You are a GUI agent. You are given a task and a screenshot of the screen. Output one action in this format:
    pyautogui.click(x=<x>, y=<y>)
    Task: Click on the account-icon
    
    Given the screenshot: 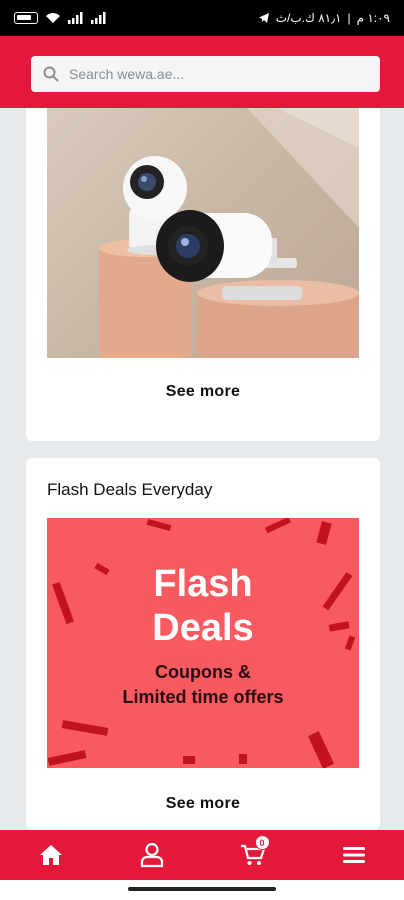 What is the action you would take?
    pyautogui.click(x=151, y=855)
    